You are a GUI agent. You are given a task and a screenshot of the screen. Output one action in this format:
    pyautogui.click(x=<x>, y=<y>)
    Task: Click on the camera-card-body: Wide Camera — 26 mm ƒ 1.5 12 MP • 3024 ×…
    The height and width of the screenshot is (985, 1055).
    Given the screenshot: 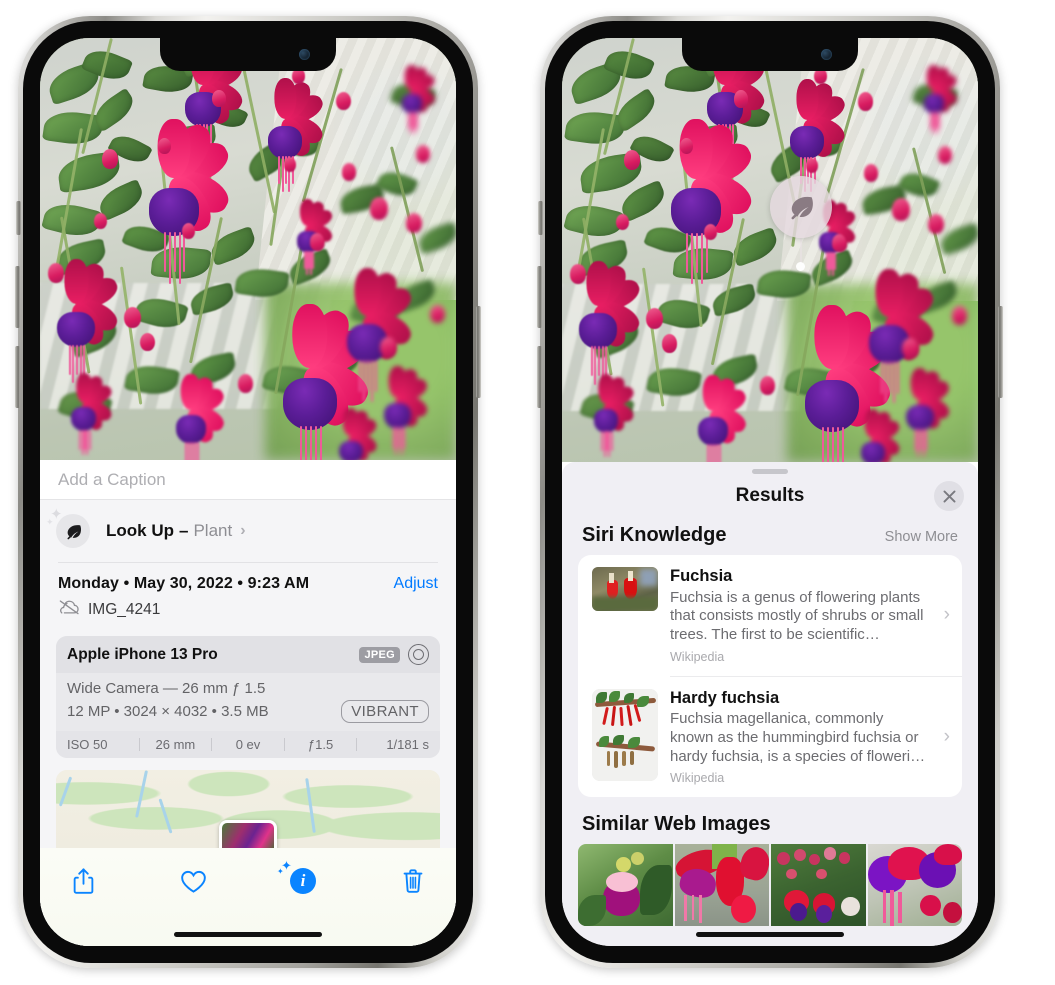 What is the action you would take?
    pyautogui.click(x=248, y=702)
    